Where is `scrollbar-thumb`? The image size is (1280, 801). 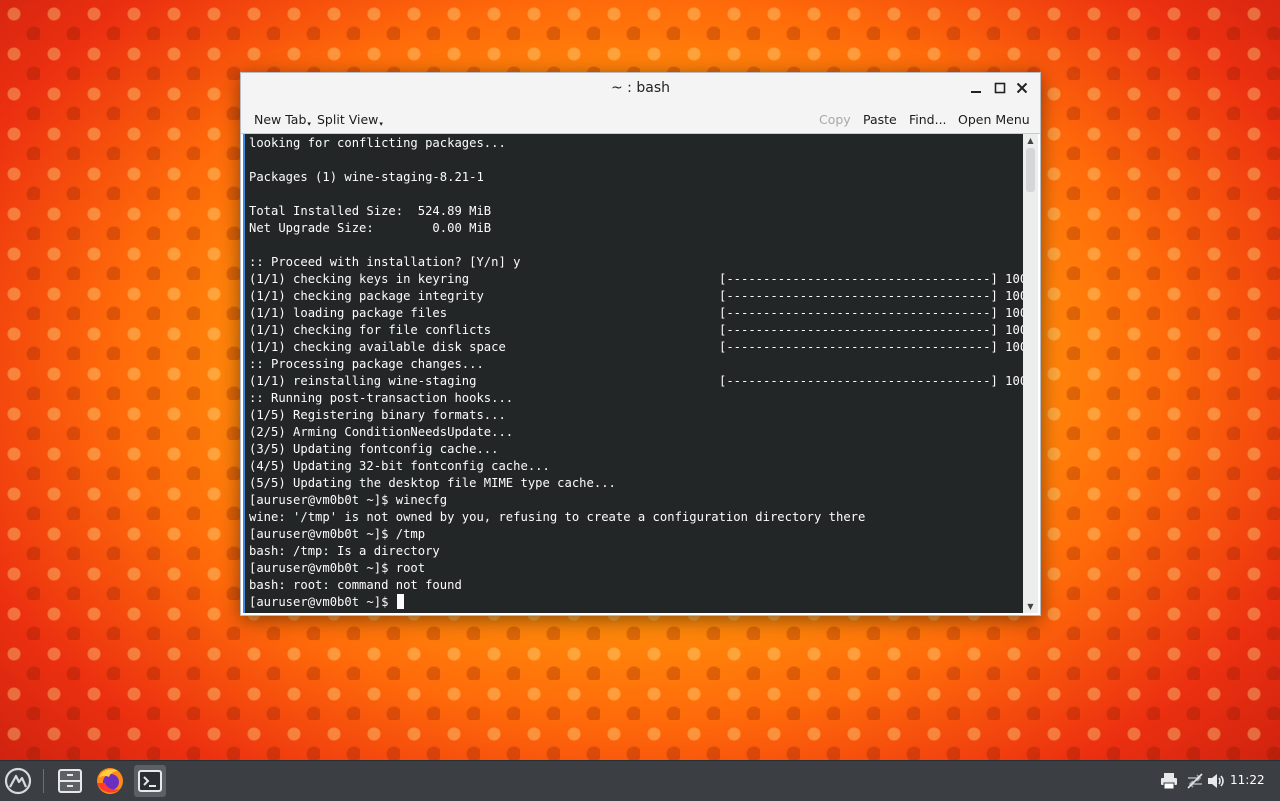 scrollbar-thumb is located at coordinates (1030, 170).